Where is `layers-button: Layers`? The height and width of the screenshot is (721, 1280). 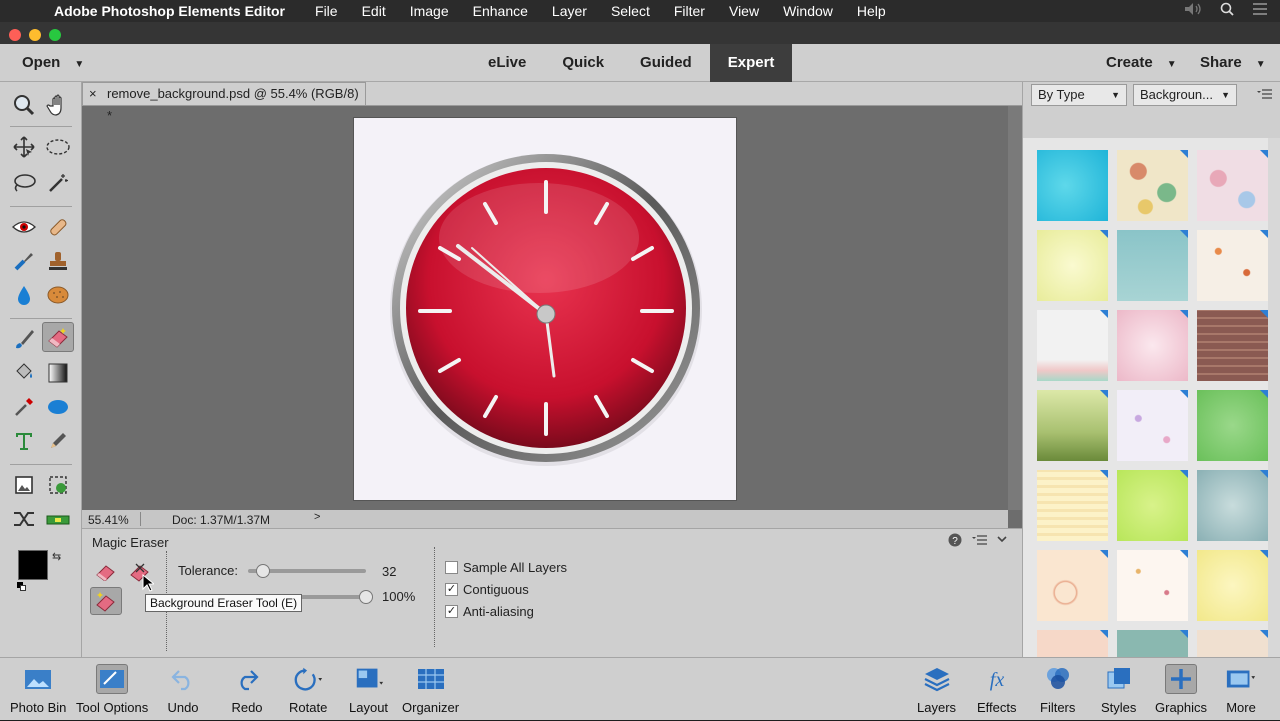
layers-button: Layers is located at coordinates (936, 689).